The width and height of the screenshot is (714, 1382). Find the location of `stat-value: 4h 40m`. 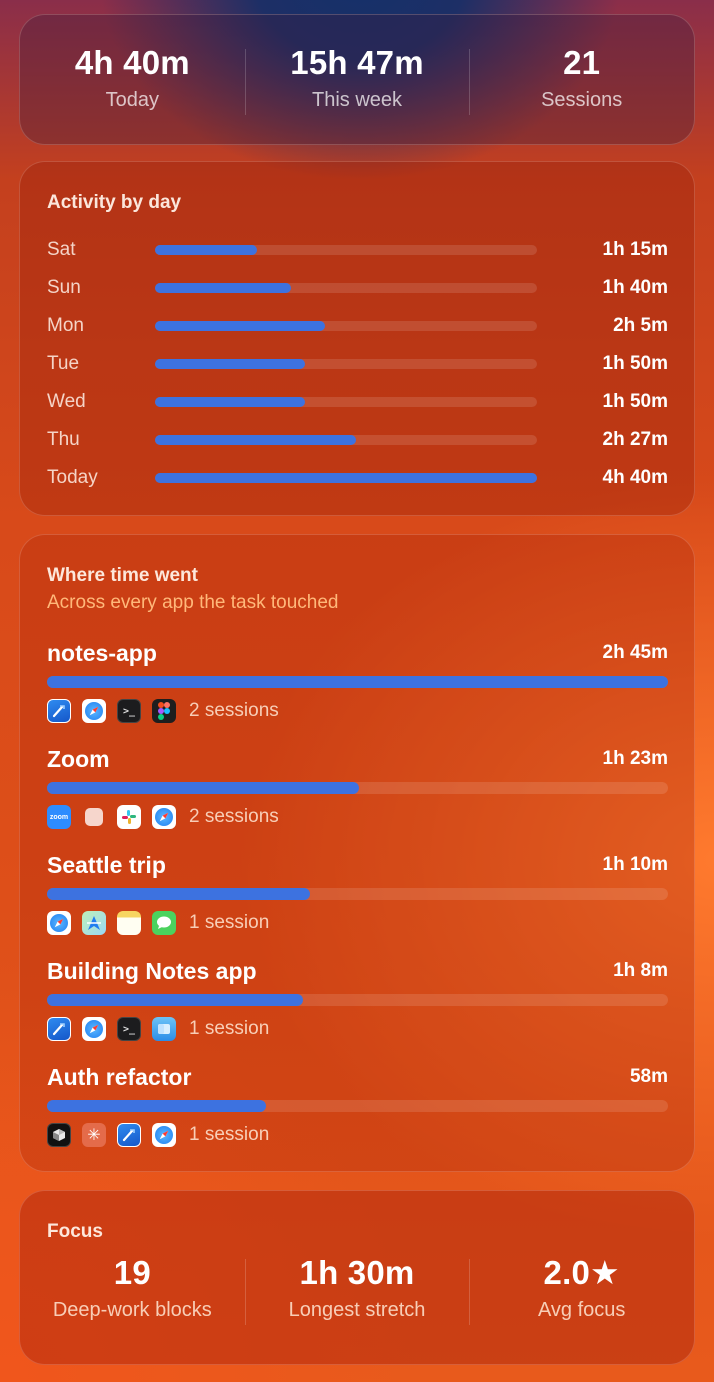

stat-value: 4h 40m is located at coordinates (132, 62).